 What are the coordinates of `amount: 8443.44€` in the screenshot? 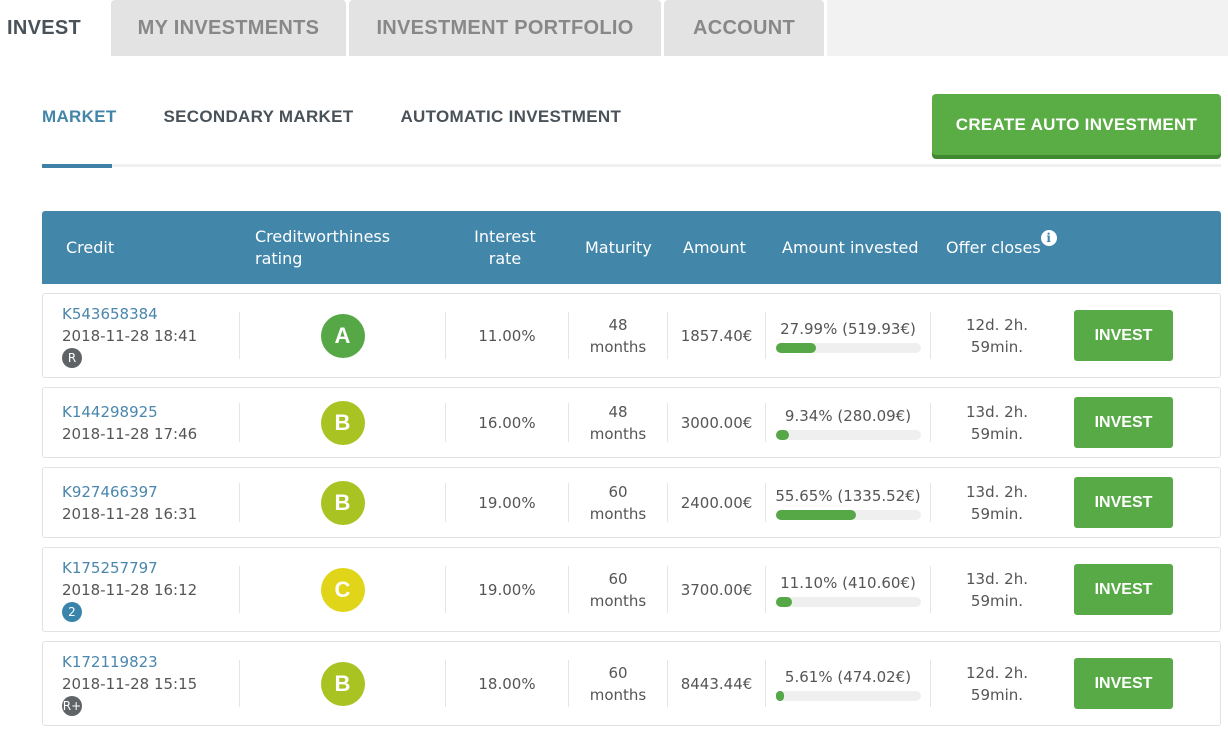 It's located at (716, 683).